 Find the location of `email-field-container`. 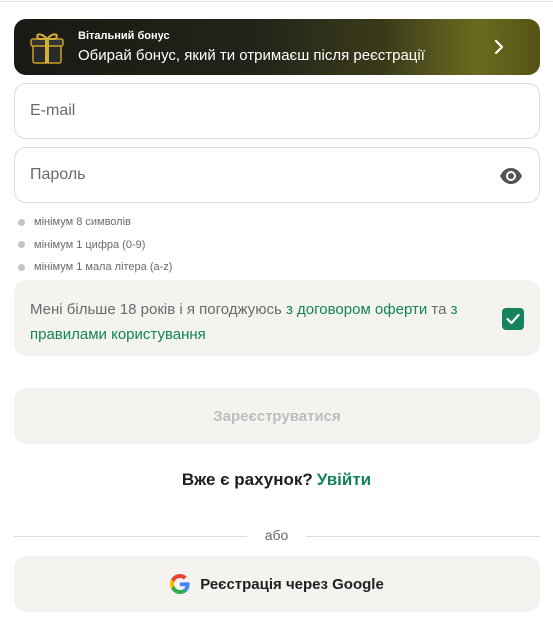

email-field-container is located at coordinates (277, 111).